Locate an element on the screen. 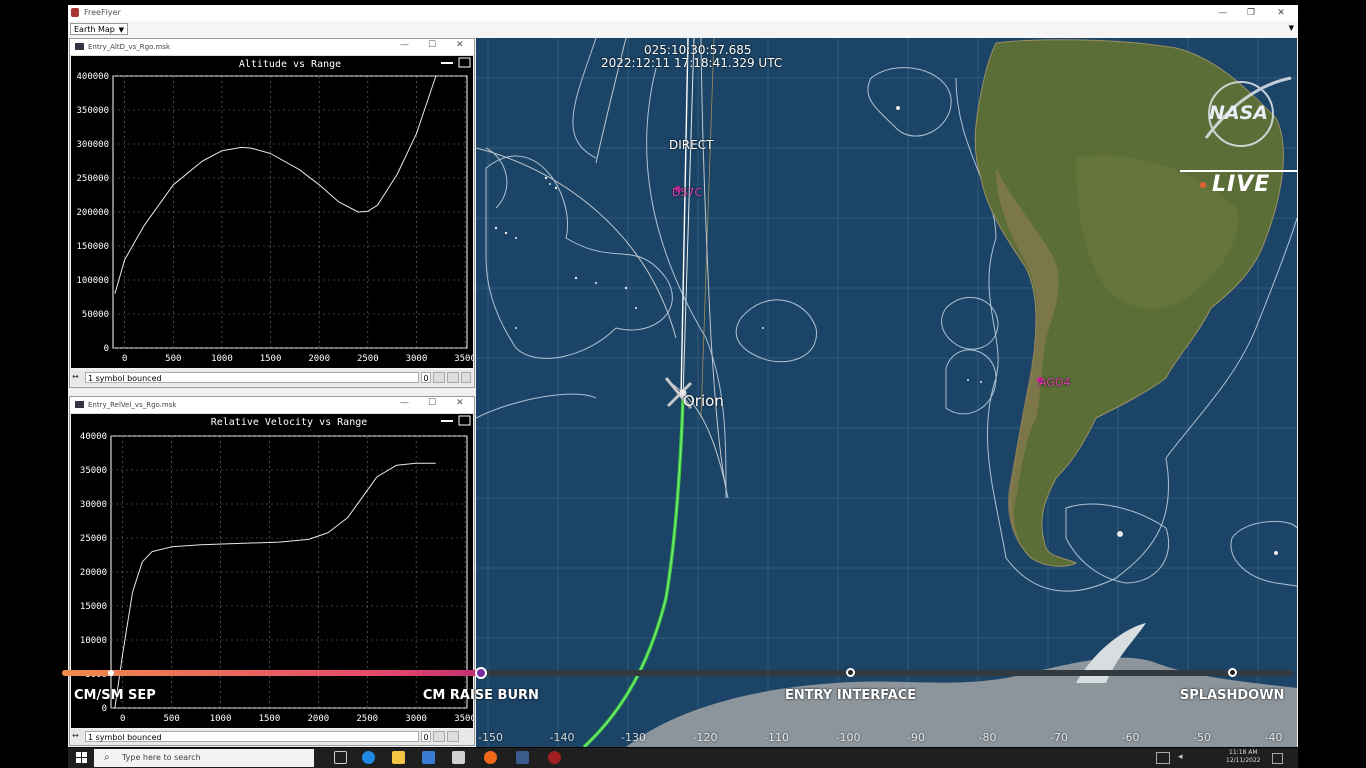  altitude-chart-x-tick-label: 2000 is located at coordinates (319, 359).